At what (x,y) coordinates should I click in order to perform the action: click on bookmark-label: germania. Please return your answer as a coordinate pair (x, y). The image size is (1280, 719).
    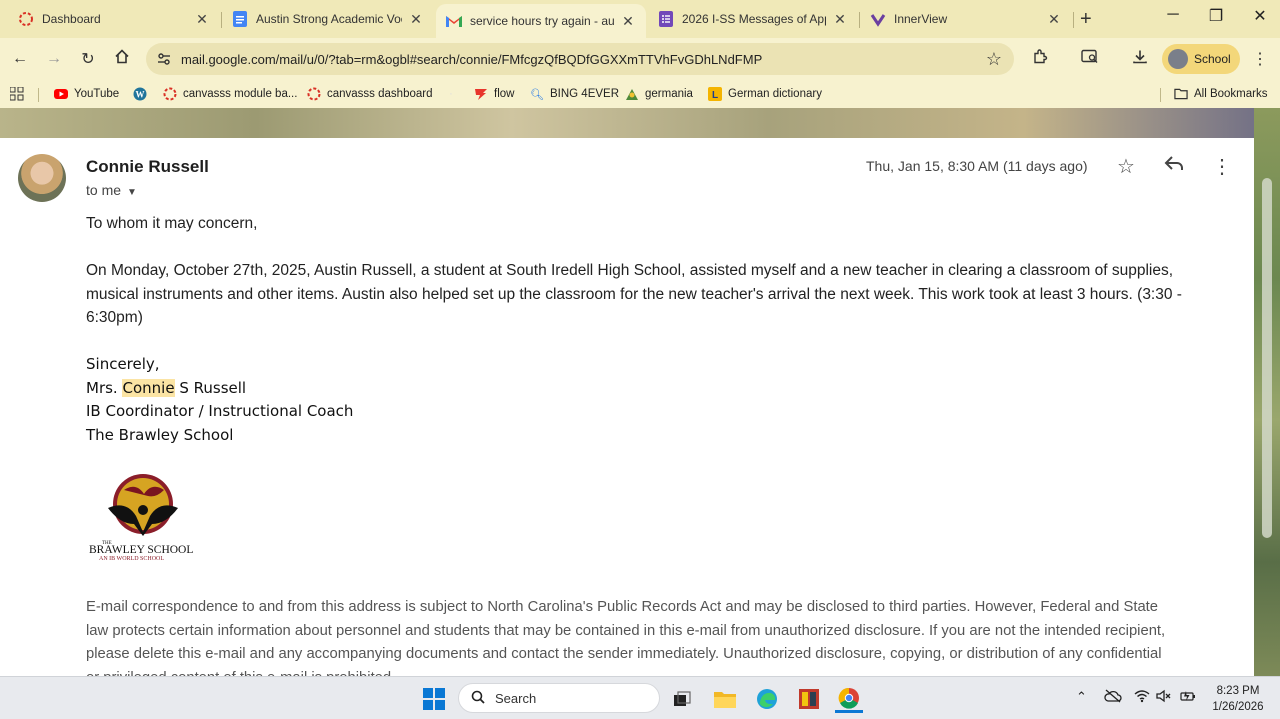
    Looking at the image, I should click on (669, 94).